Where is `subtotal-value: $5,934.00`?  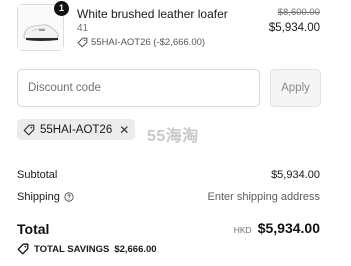
subtotal-value: $5,934.00 is located at coordinates (295, 175).